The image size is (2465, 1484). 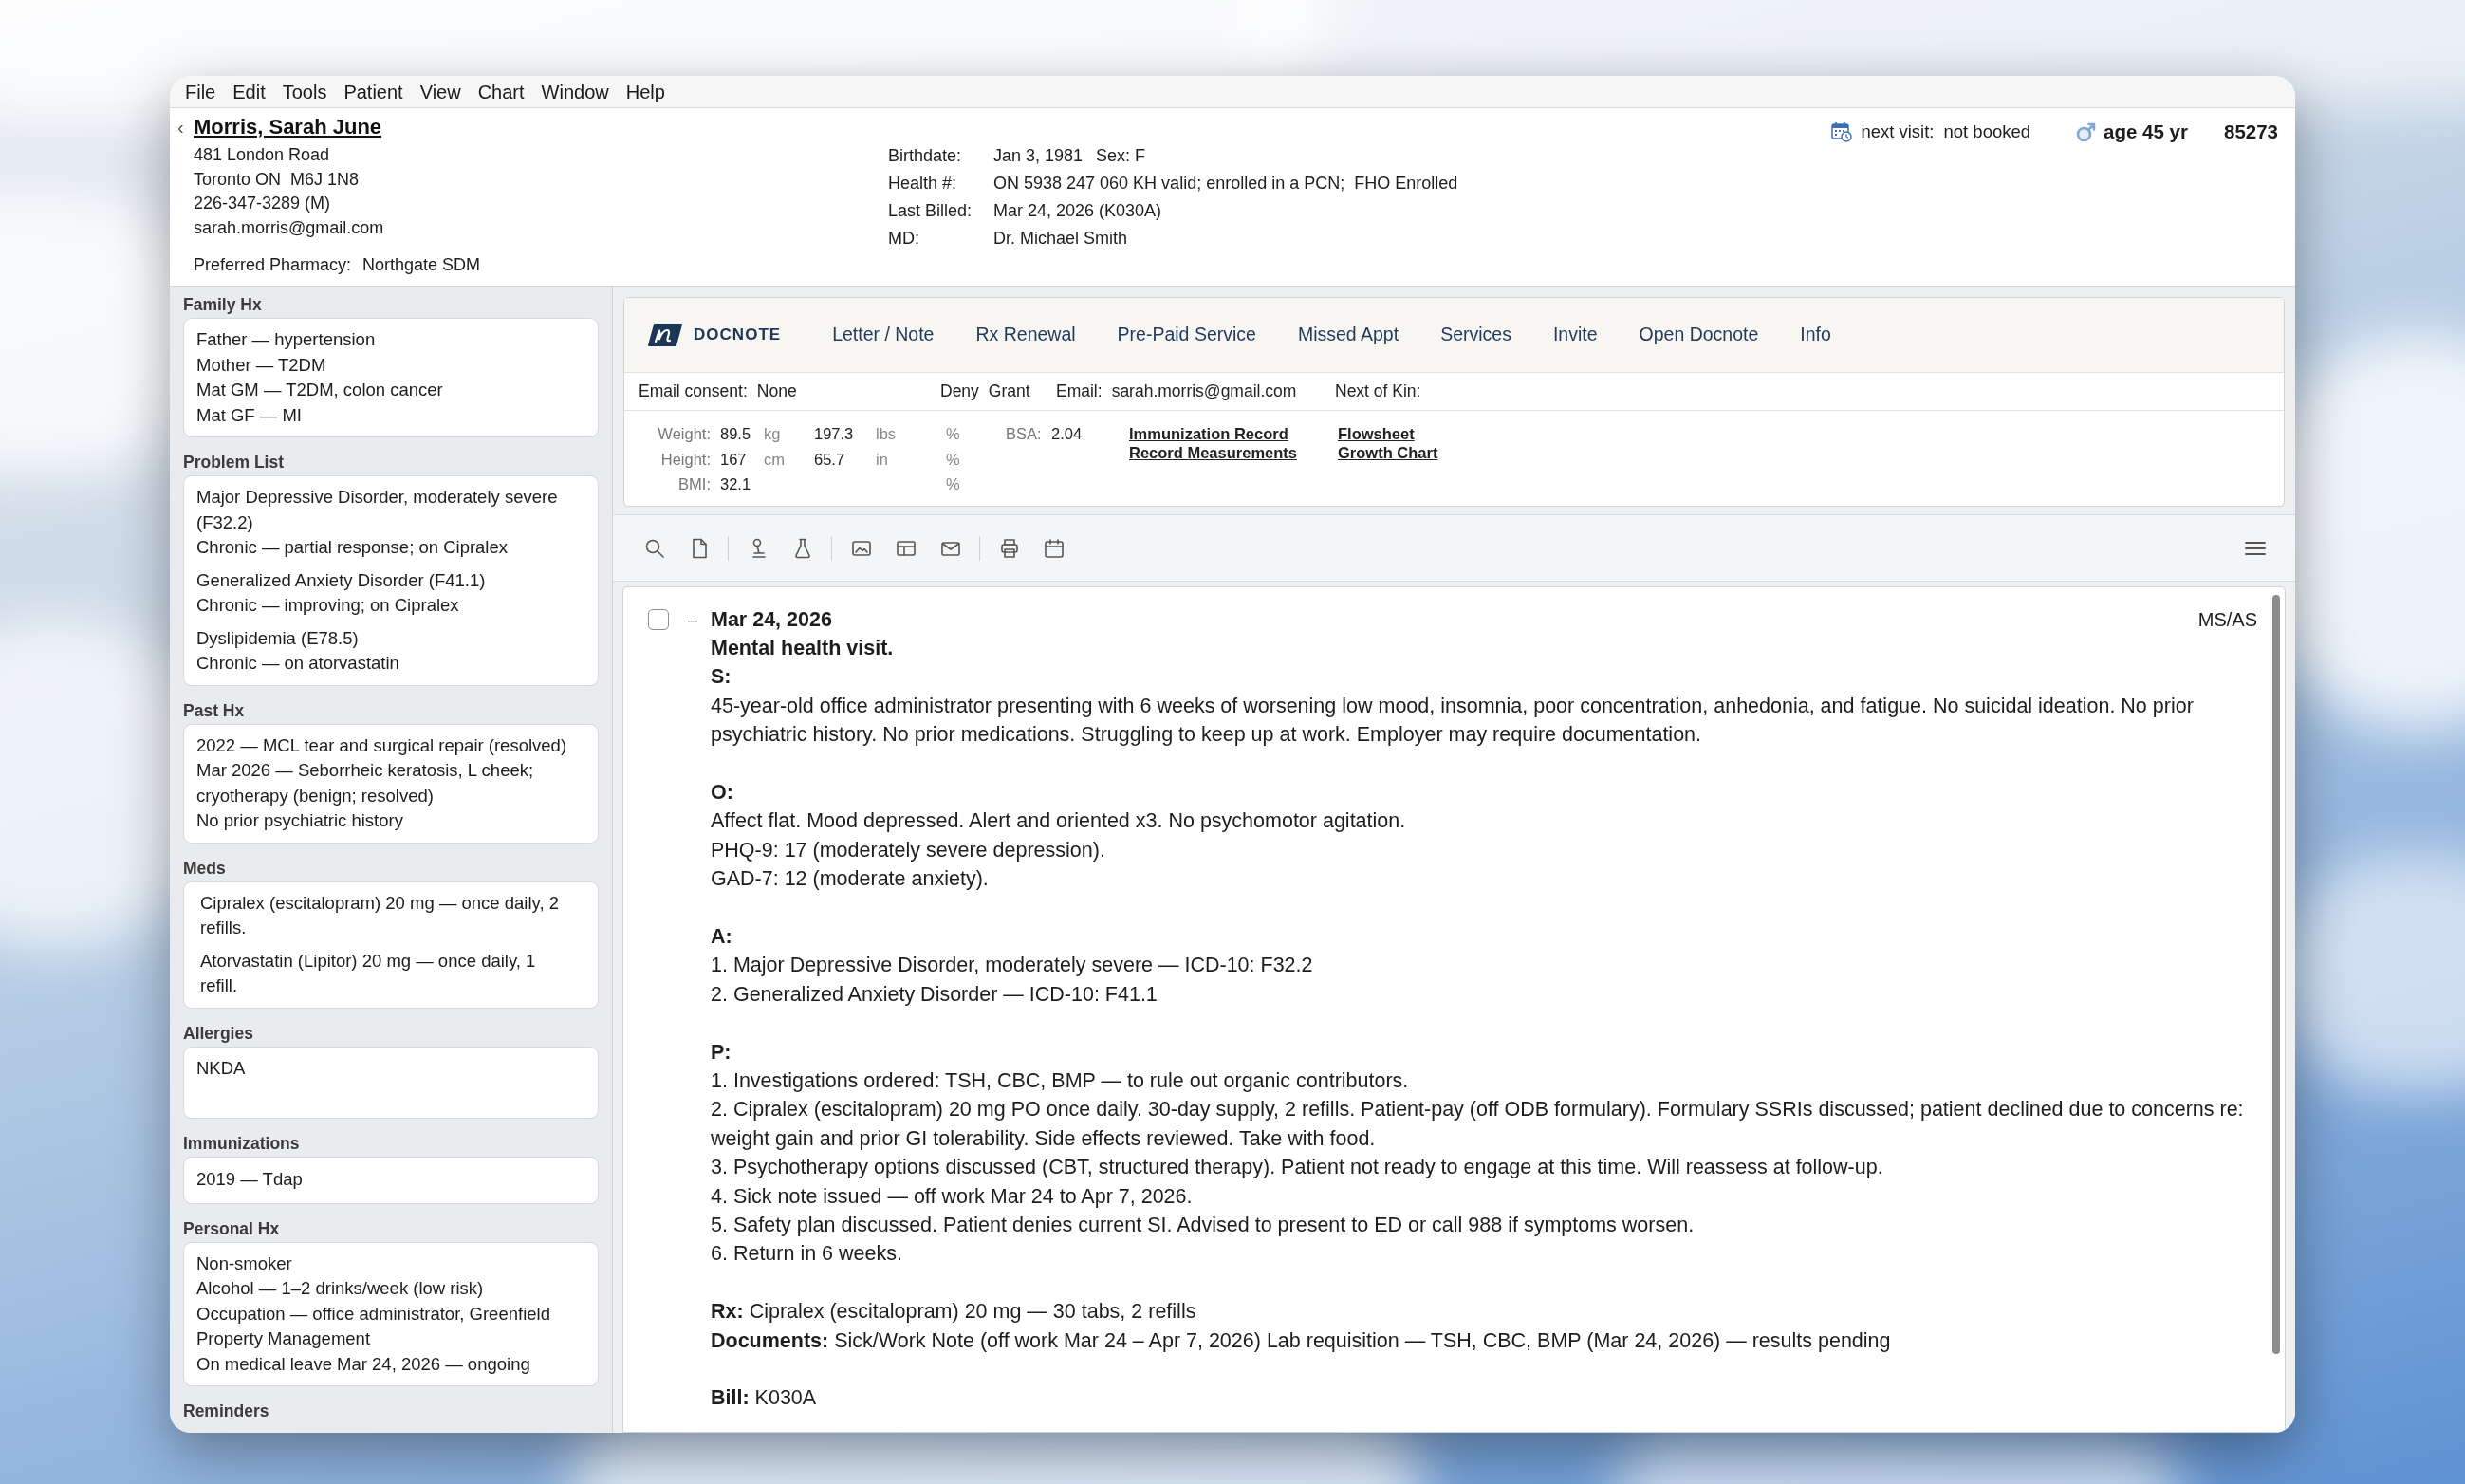 I want to click on field-label: Health #:, so click(x=923, y=184).